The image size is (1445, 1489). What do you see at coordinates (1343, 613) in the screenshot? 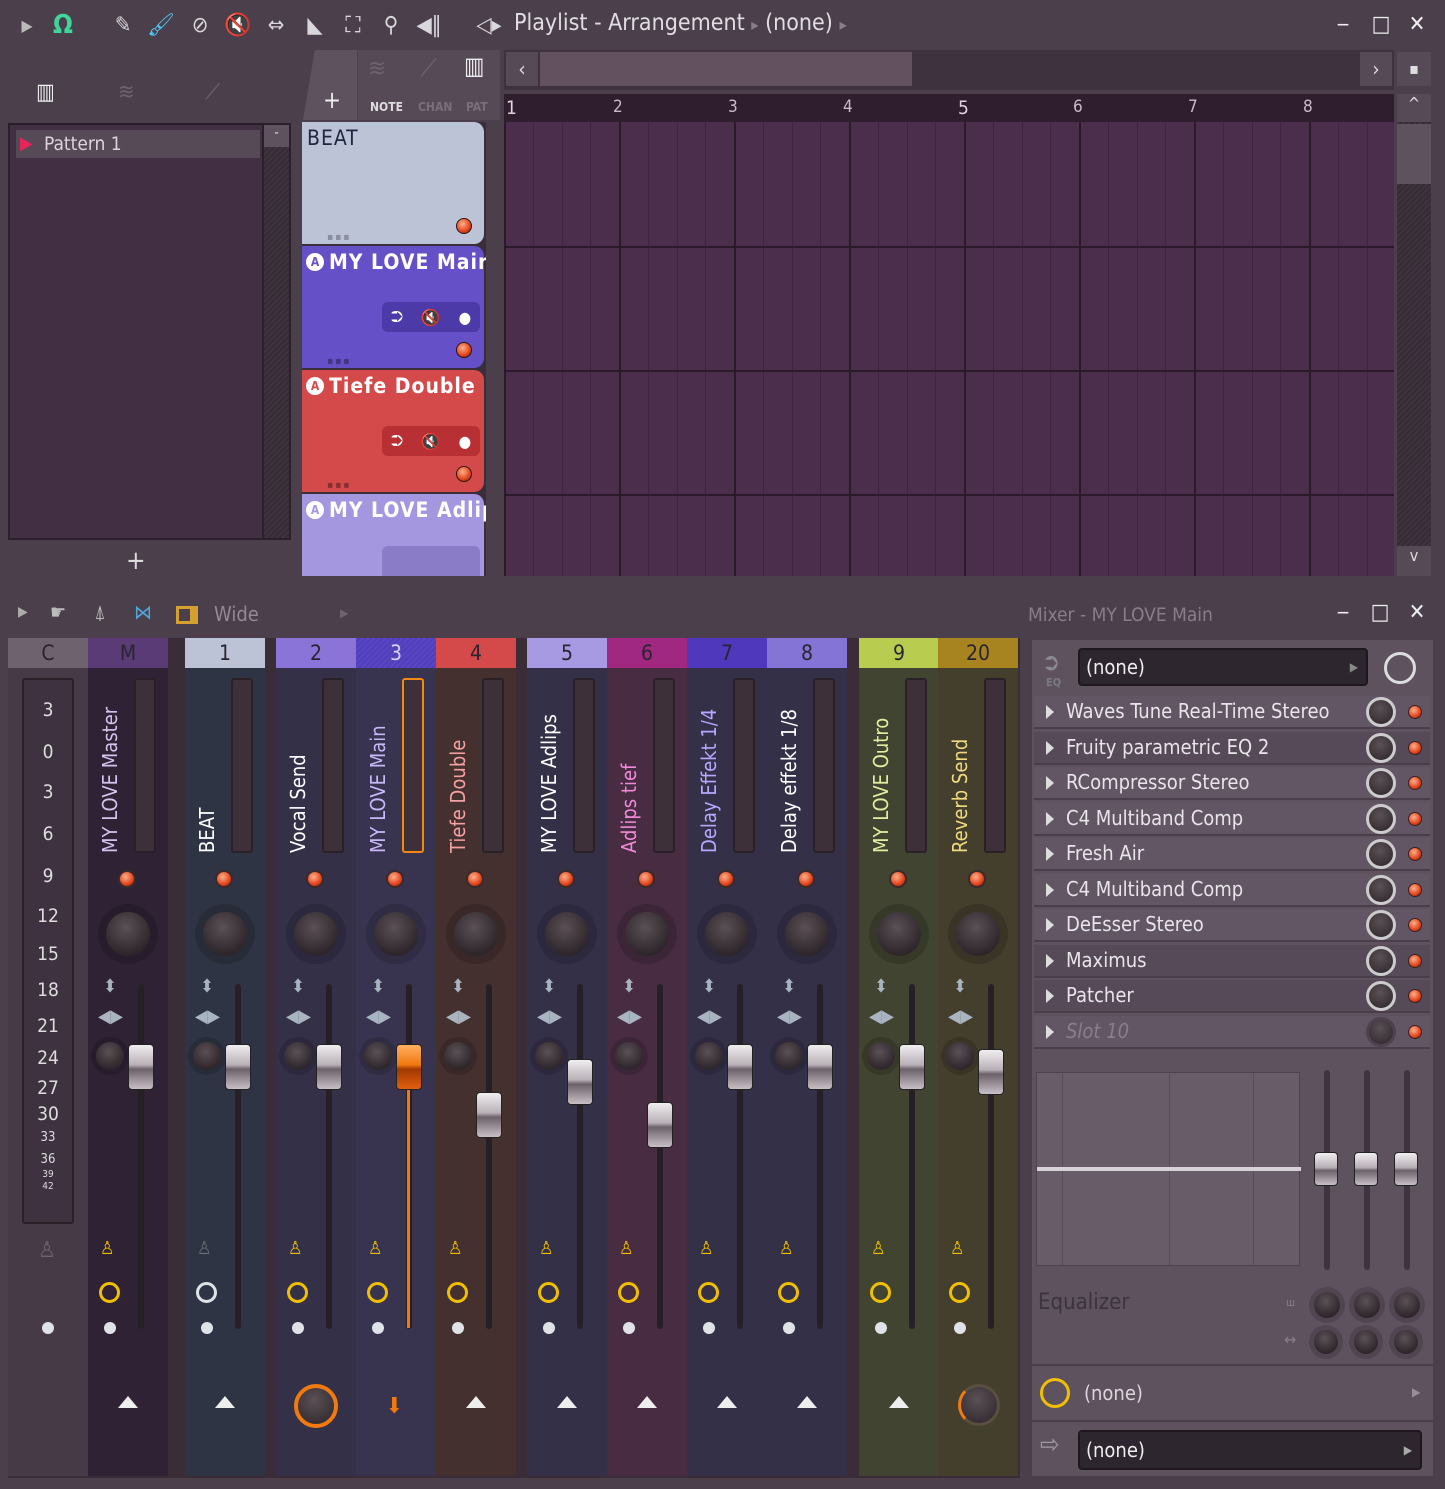
I see `mixer-minimize-button: ‒` at bounding box center [1343, 613].